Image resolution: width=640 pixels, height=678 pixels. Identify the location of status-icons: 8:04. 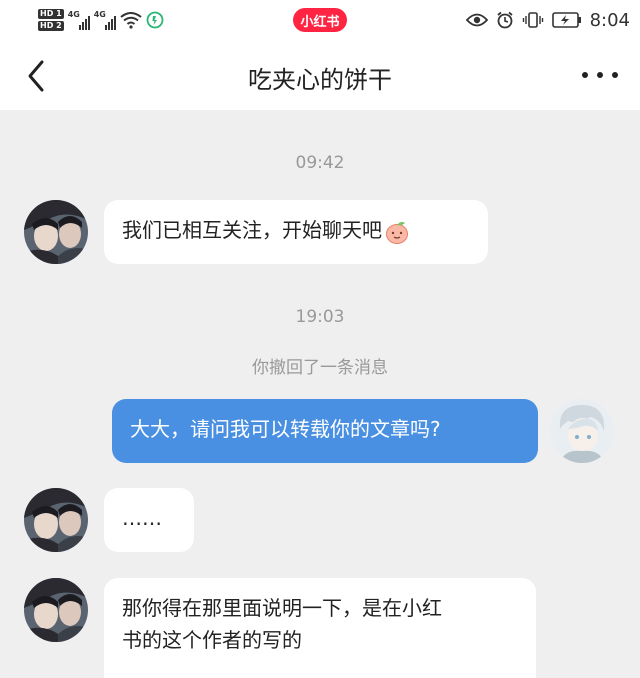
(547, 20).